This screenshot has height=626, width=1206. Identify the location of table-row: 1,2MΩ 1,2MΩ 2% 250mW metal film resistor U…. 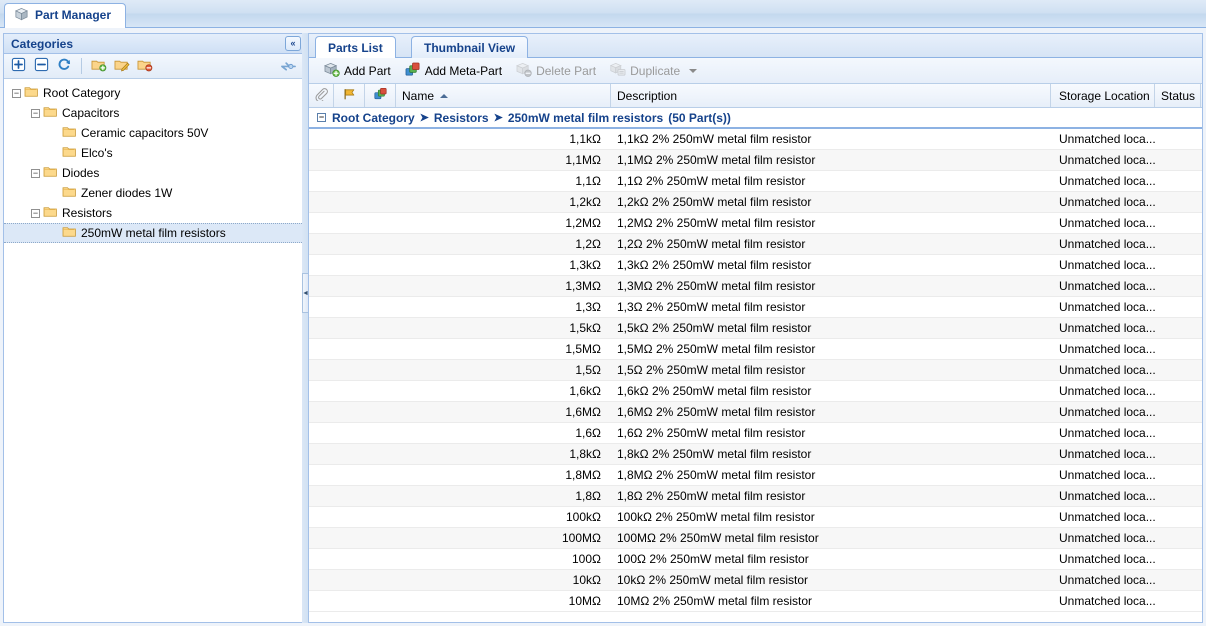
(755, 223).